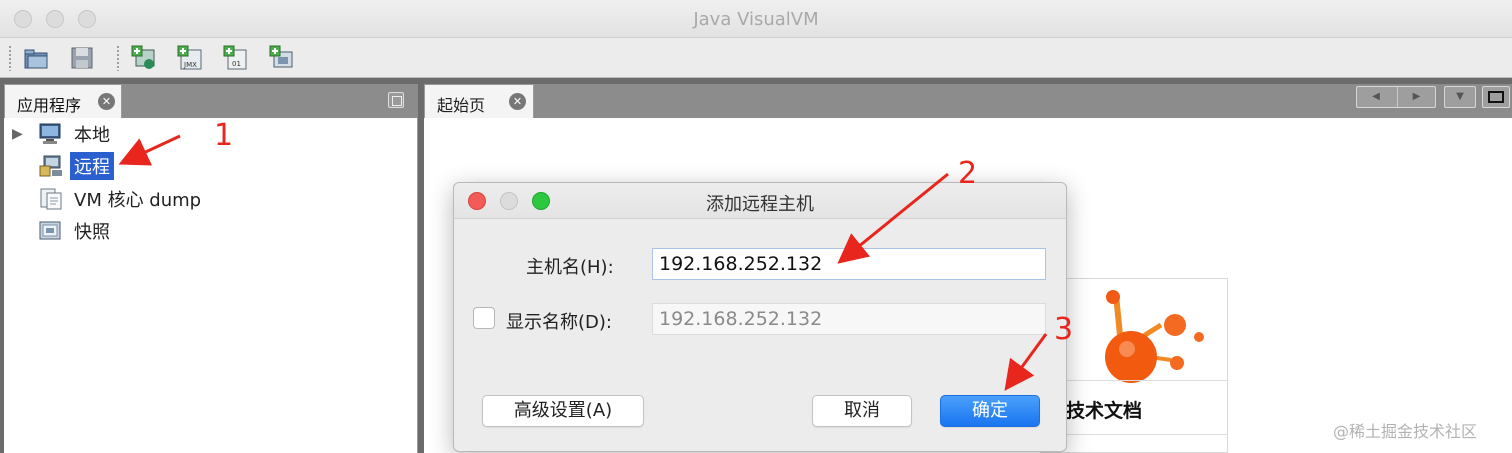 The width and height of the screenshot is (1512, 453). Describe the element at coordinates (559, 322) in the screenshot. I see `display-name-label: 显示名称(D):` at that location.